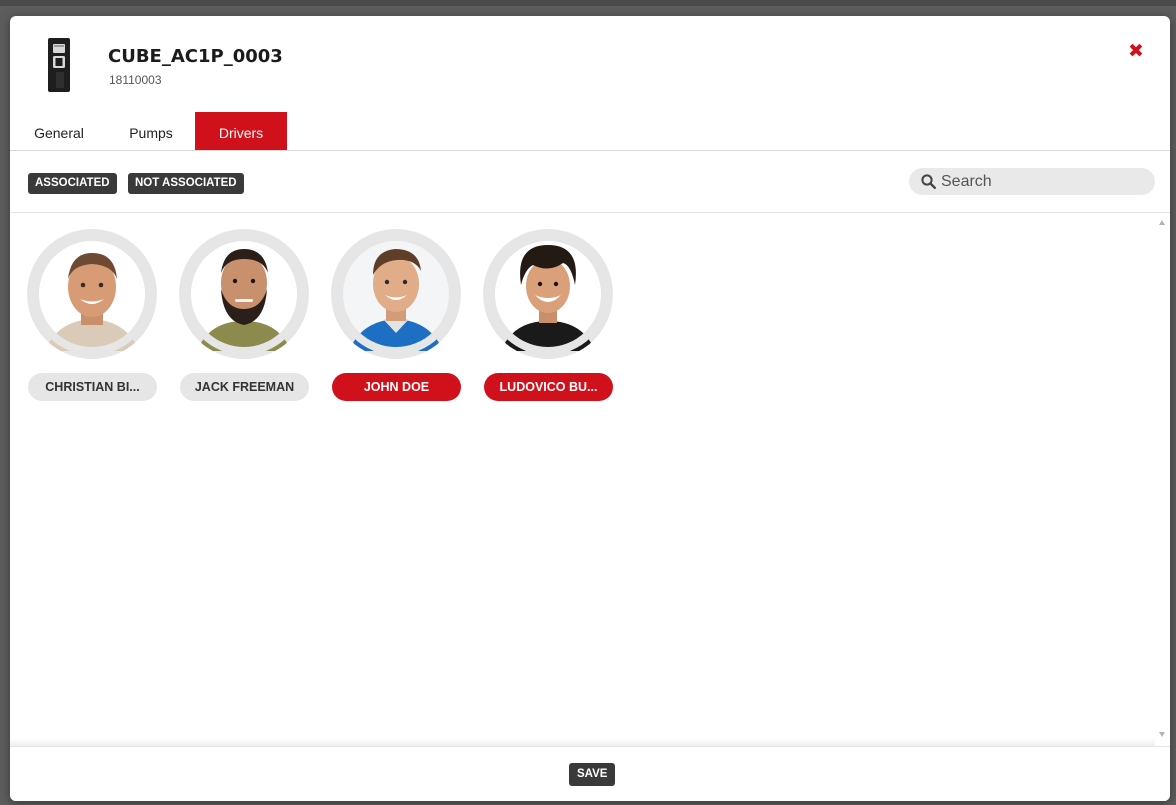 The height and width of the screenshot is (805, 1176). I want to click on modal-header: CUBE_AC1P_0003 18110003 ✖, so click(590, 64).